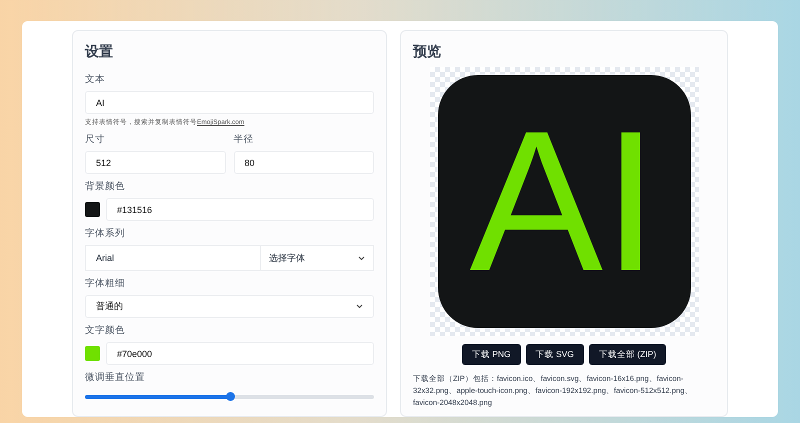 Image resolution: width=800 pixels, height=423 pixels. What do you see at coordinates (360, 306) in the screenshot?
I see `caret-icon` at bounding box center [360, 306].